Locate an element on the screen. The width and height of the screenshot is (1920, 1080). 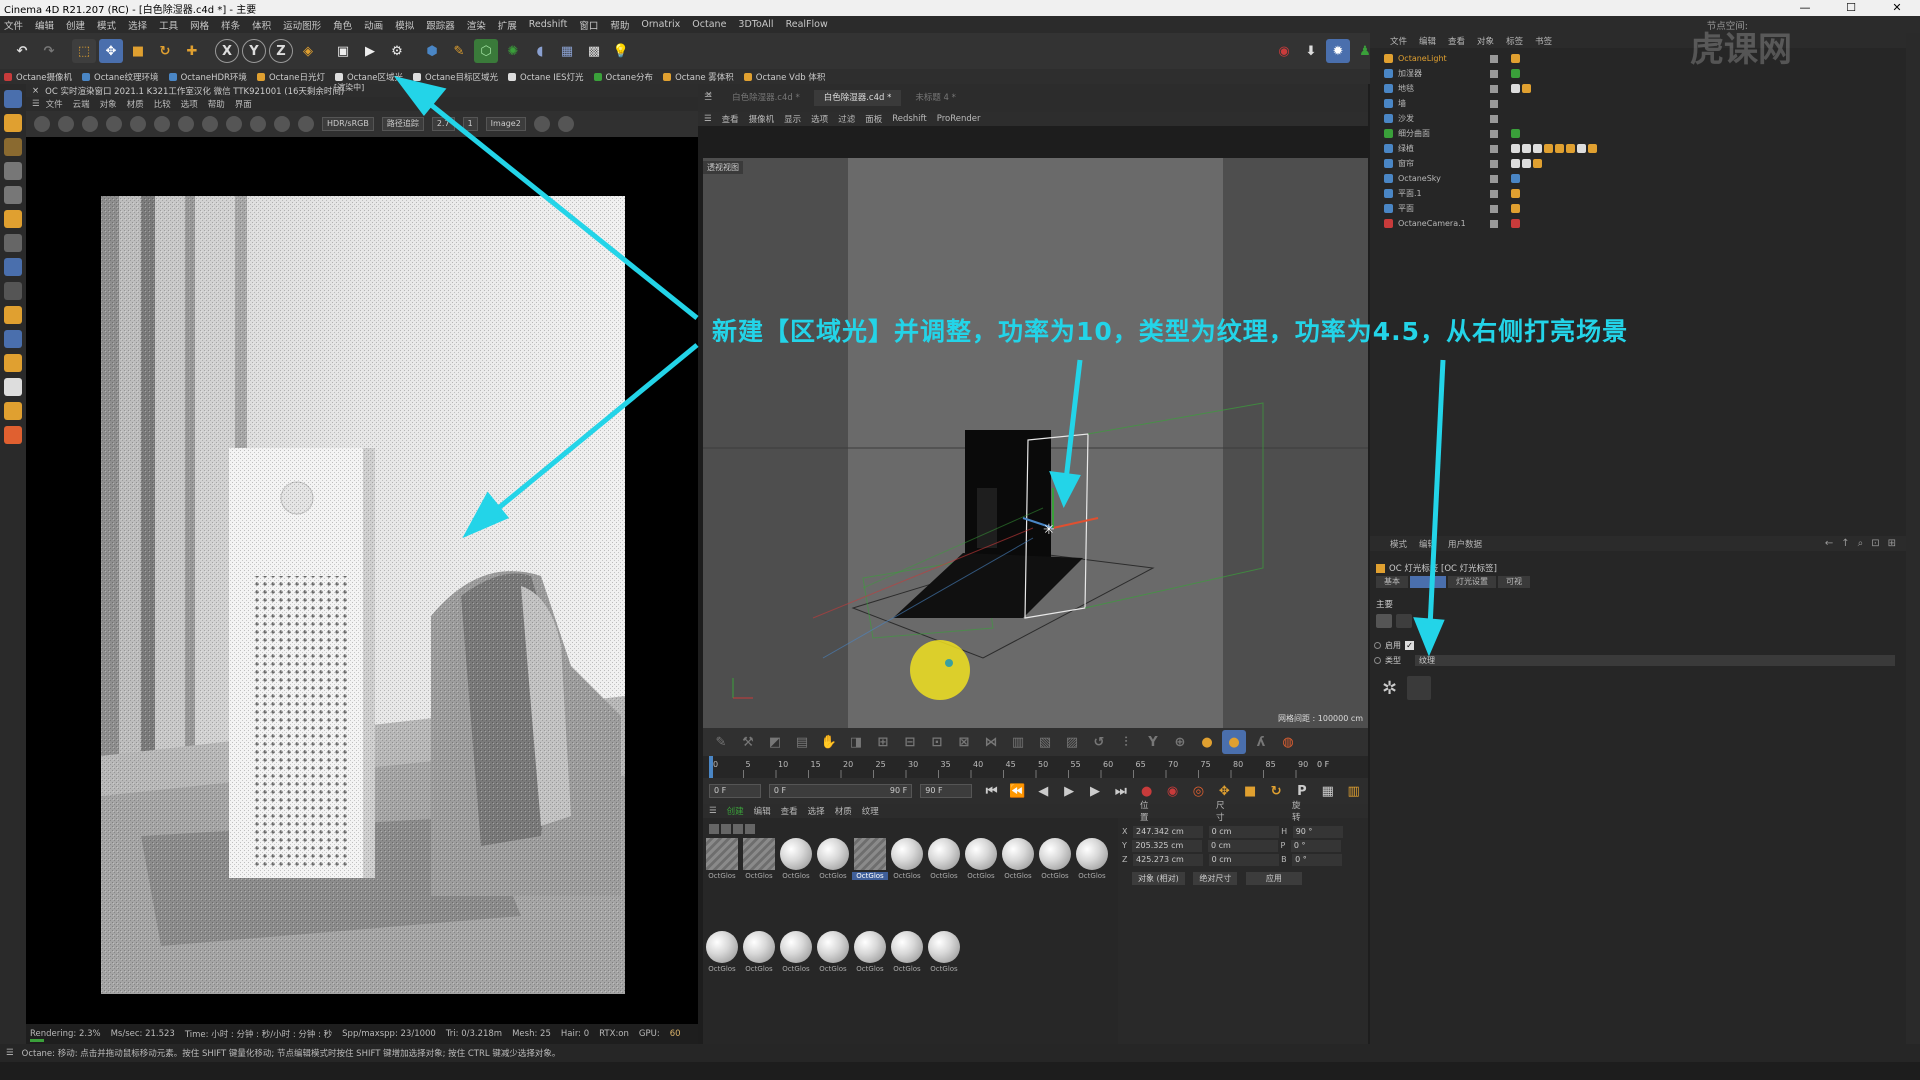
loop-icon: ⊡ is located at coordinates (937, 742).